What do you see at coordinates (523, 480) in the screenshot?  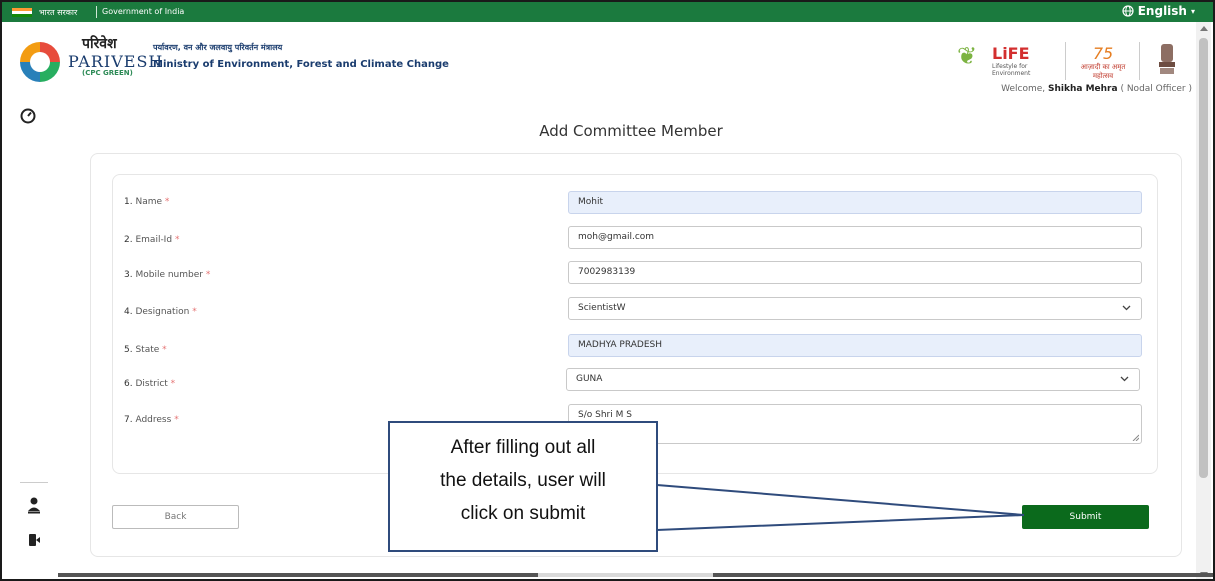 I see `callout-line-2: the details, user will` at bounding box center [523, 480].